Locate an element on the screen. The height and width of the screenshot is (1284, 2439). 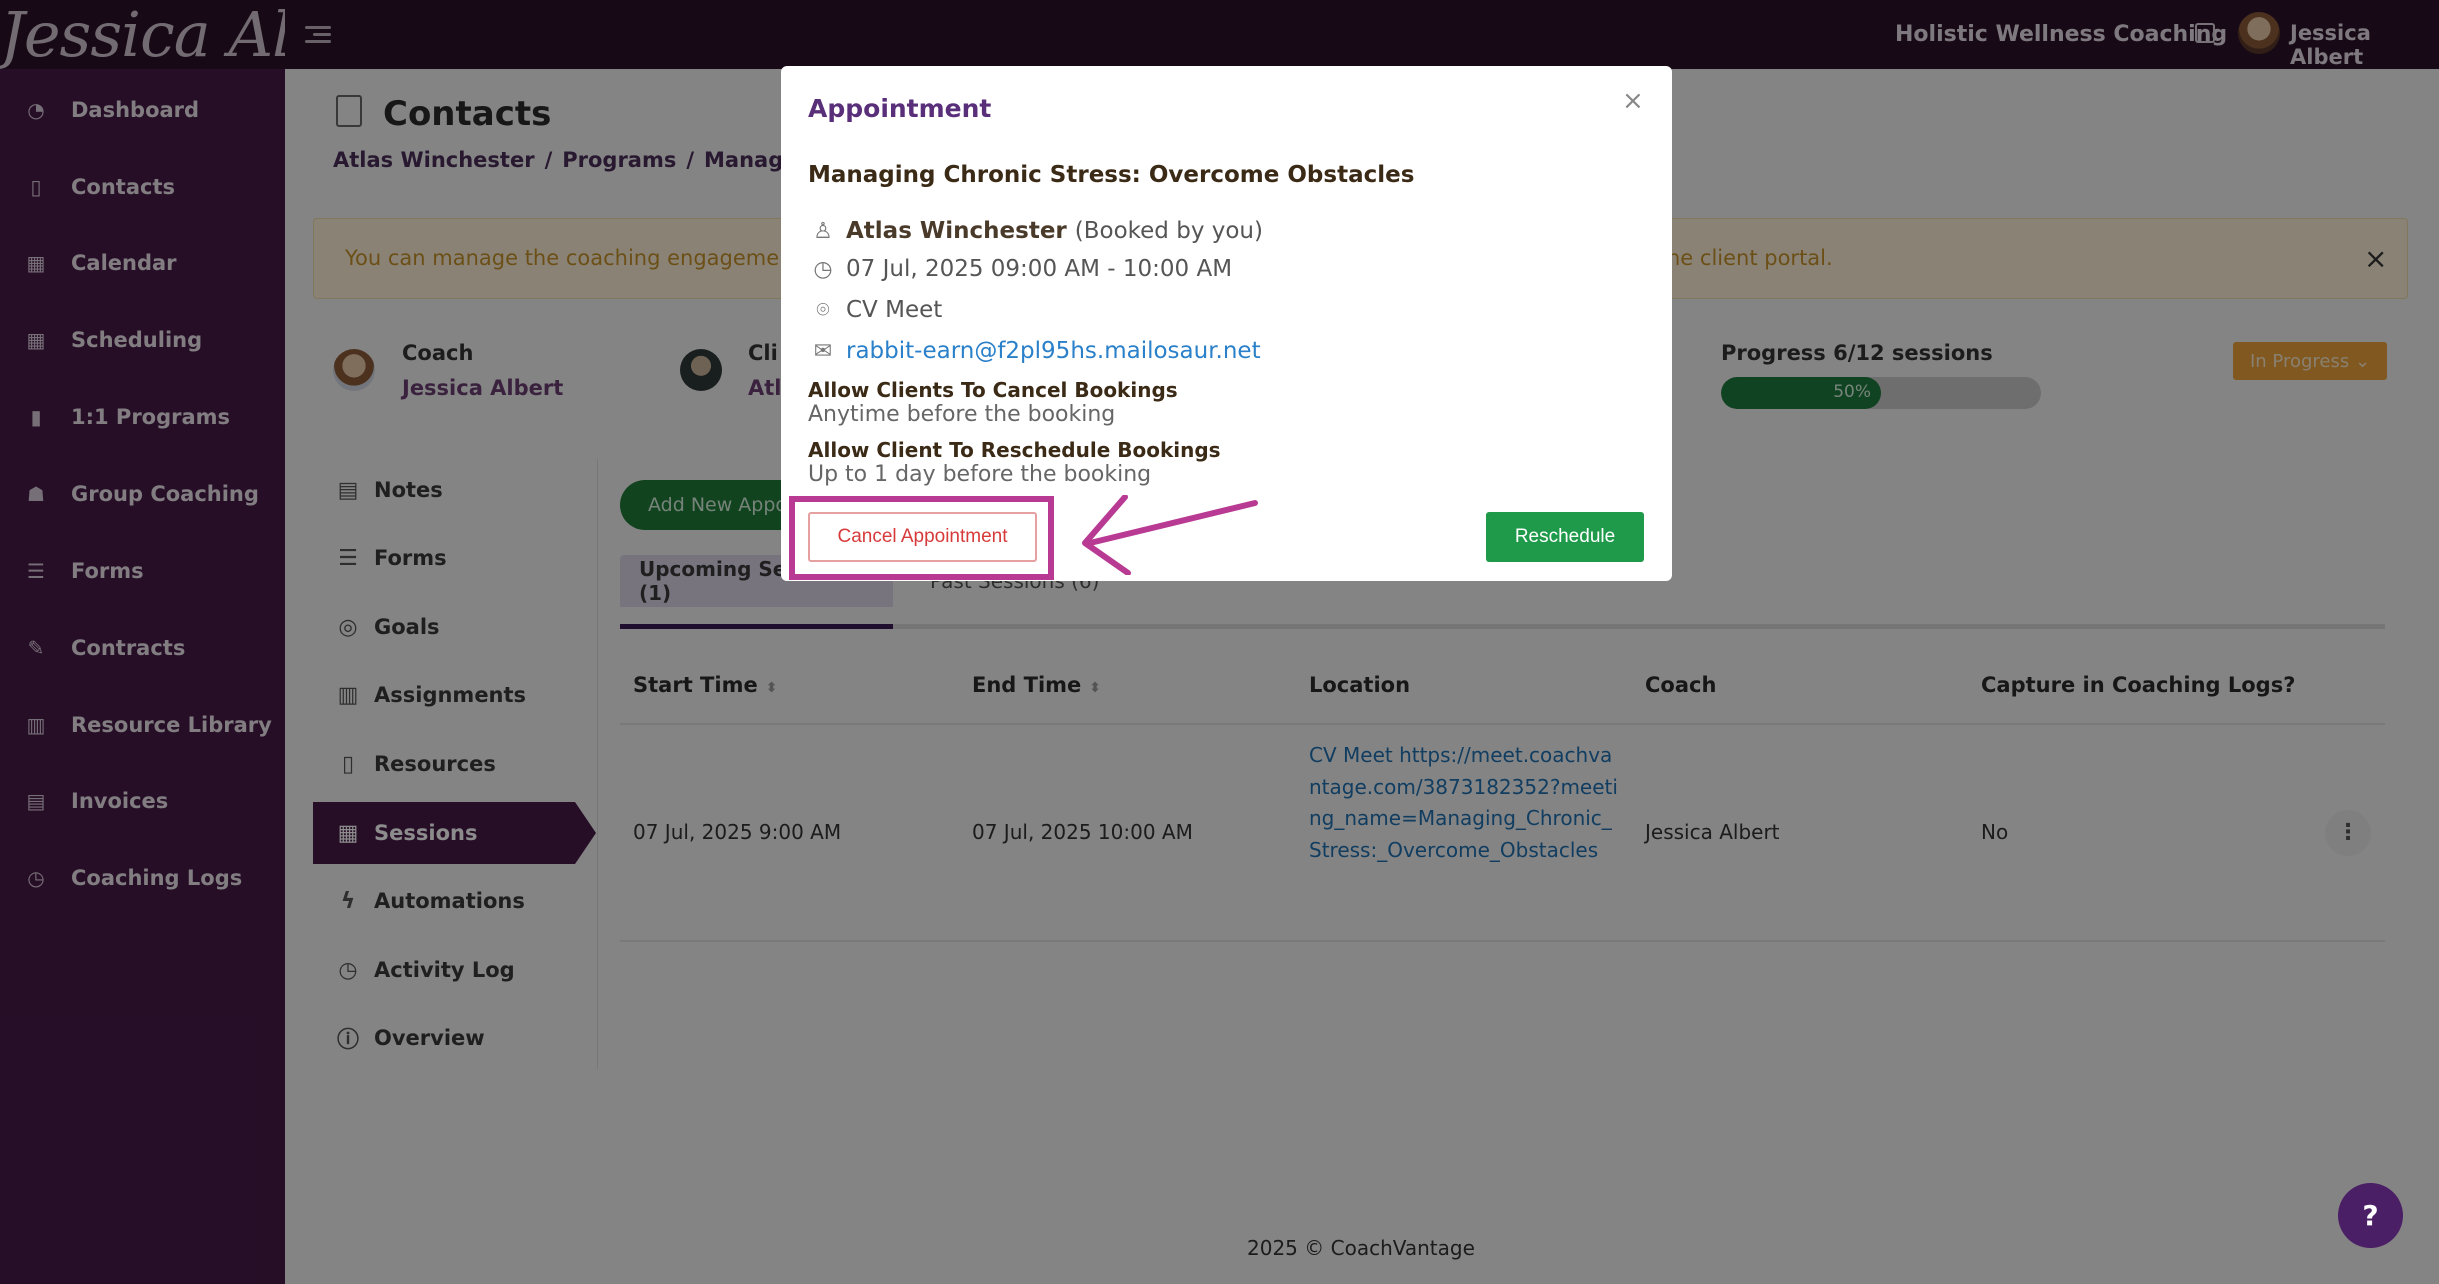
envelope-icon: ✉ is located at coordinates (823, 351).